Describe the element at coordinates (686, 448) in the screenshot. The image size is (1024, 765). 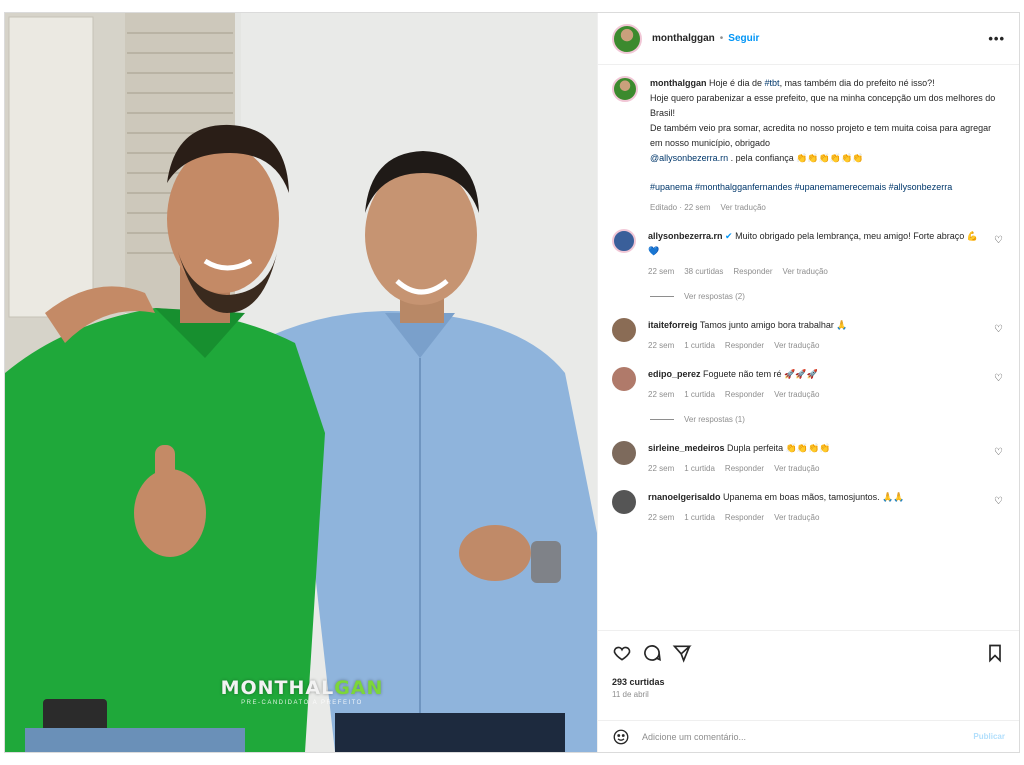
I see `comment-username: sirleine_medeiros` at that location.